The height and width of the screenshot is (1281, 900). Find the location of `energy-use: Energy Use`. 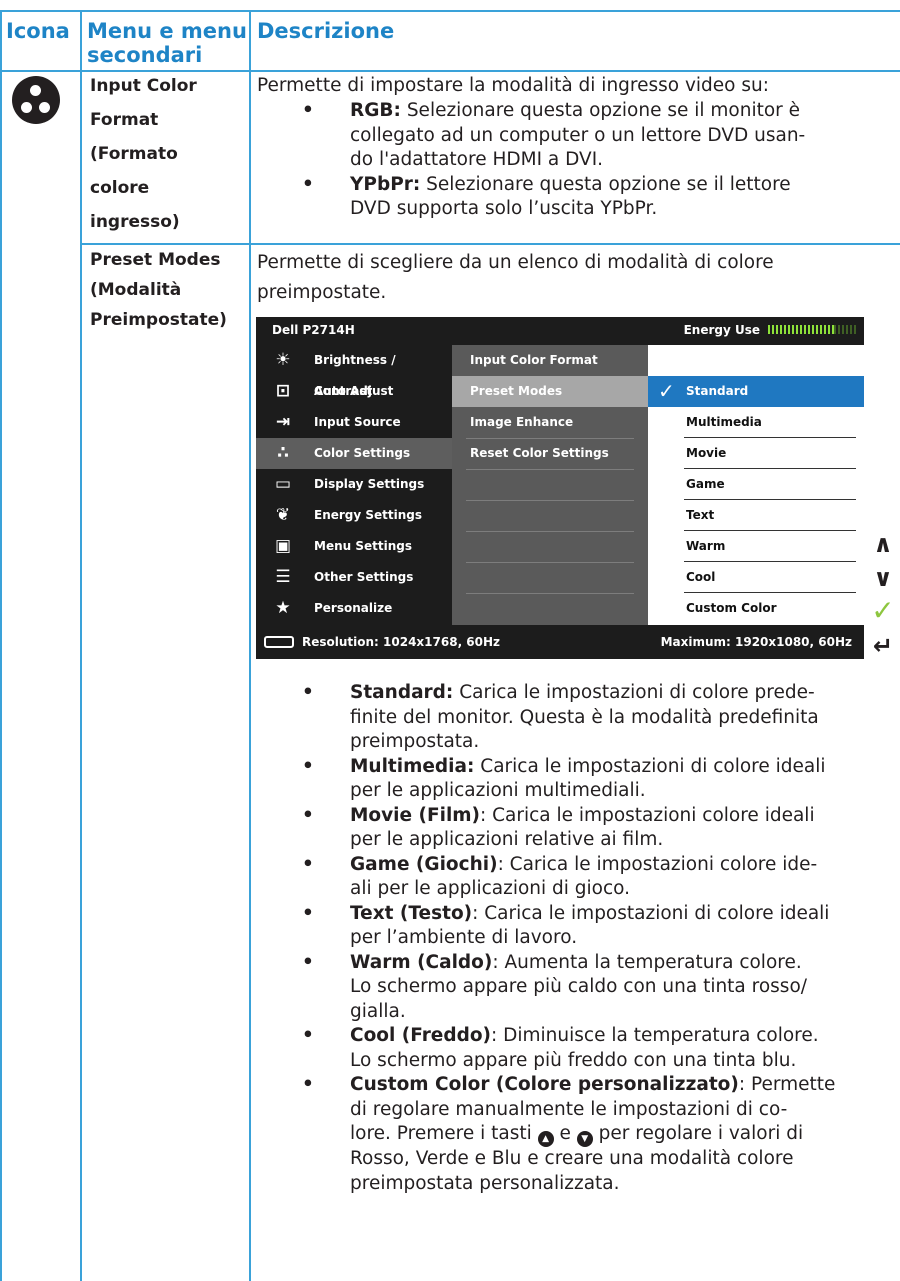

energy-use: Energy Use is located at coordinates (770, 330).